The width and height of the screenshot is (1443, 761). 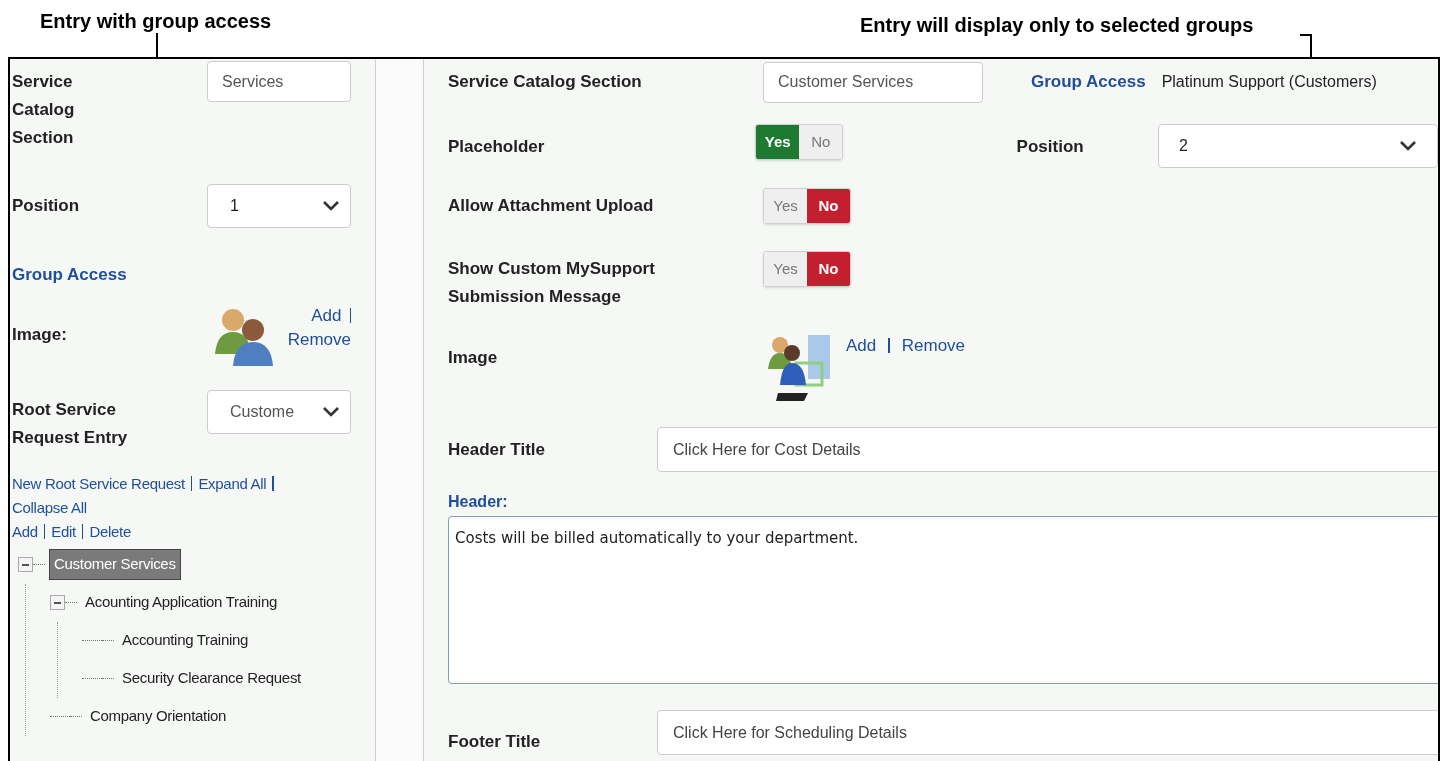 I want to click on position-select: 1, so click(x=279, y=206).